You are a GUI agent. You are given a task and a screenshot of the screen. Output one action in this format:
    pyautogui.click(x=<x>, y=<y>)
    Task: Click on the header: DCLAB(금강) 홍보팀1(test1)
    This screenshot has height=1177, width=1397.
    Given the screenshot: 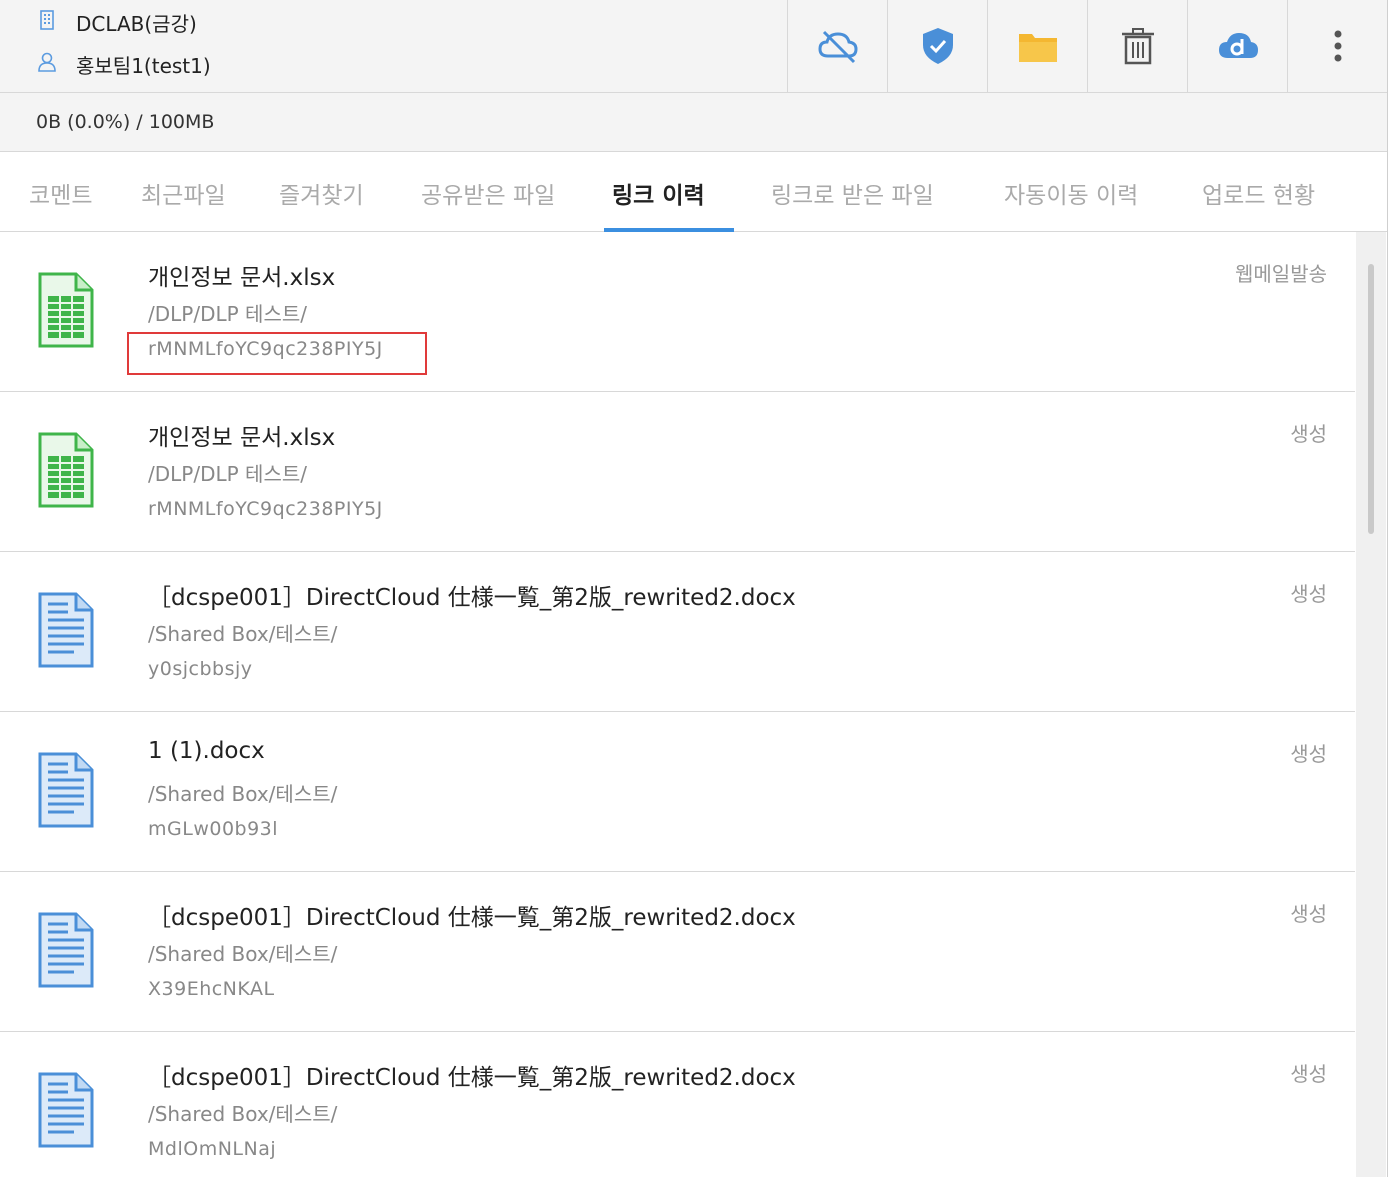 What is the action you would take?
    pyautogui.click(x=693, y=46)
    